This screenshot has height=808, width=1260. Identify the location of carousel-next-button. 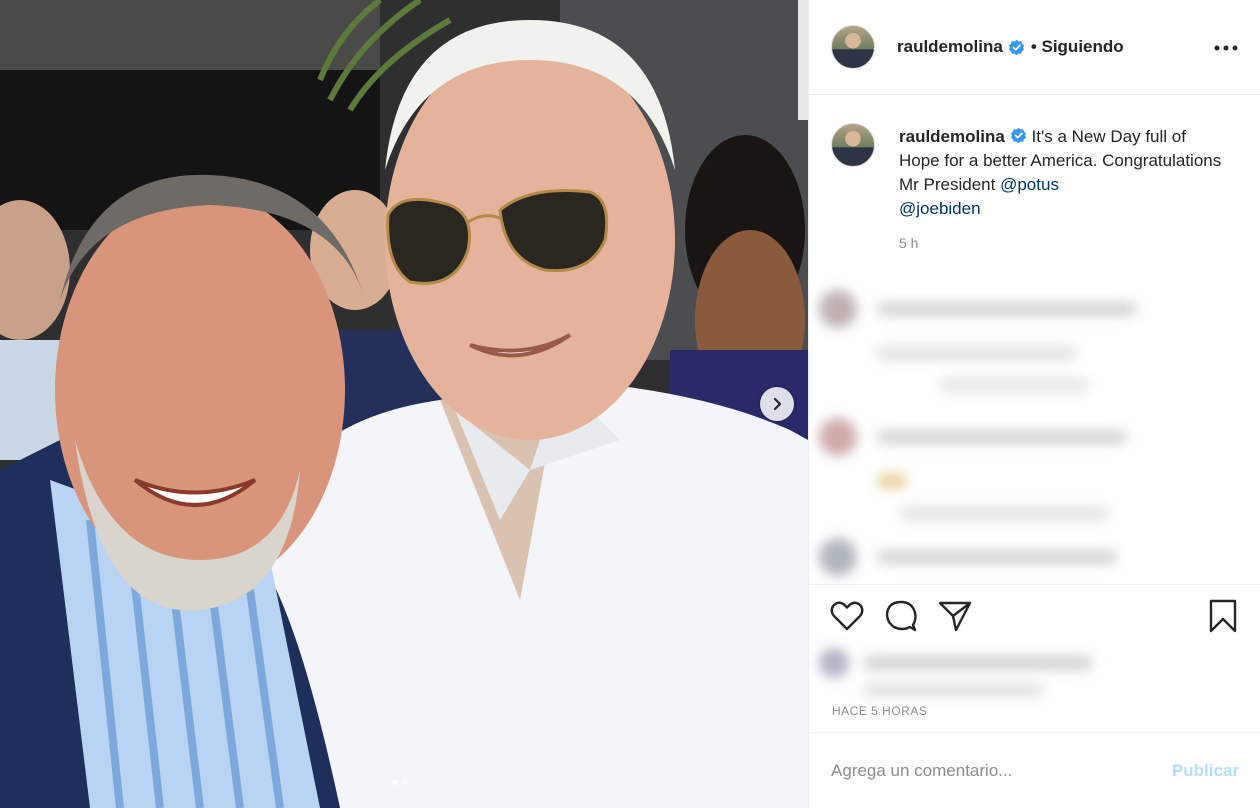
(777, 404).